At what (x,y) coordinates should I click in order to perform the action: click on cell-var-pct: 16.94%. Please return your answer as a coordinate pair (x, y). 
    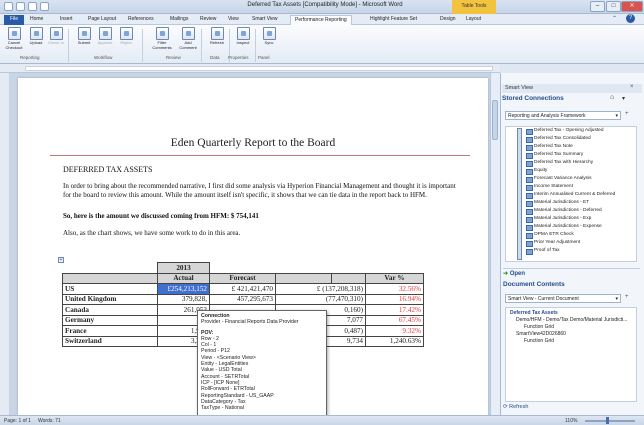
    Looking at the image, I should click on (394, 299).